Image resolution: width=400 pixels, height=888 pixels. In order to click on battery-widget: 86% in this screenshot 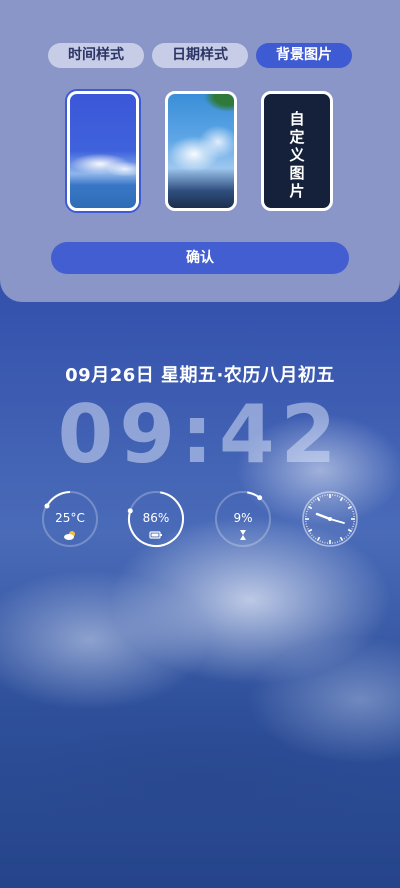, I will do `click(156, 519)`.